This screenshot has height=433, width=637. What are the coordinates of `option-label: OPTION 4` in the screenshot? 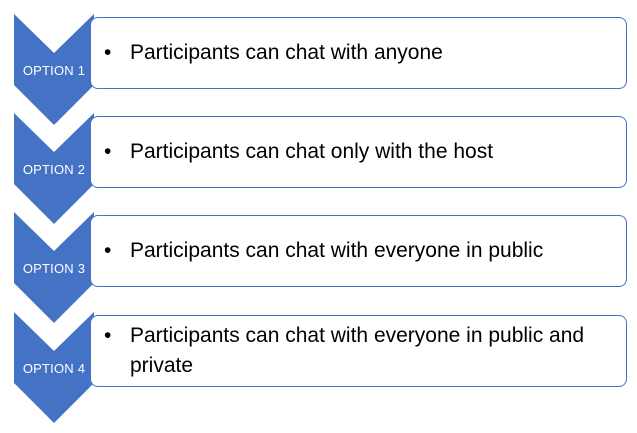 It's located at (54, 368).